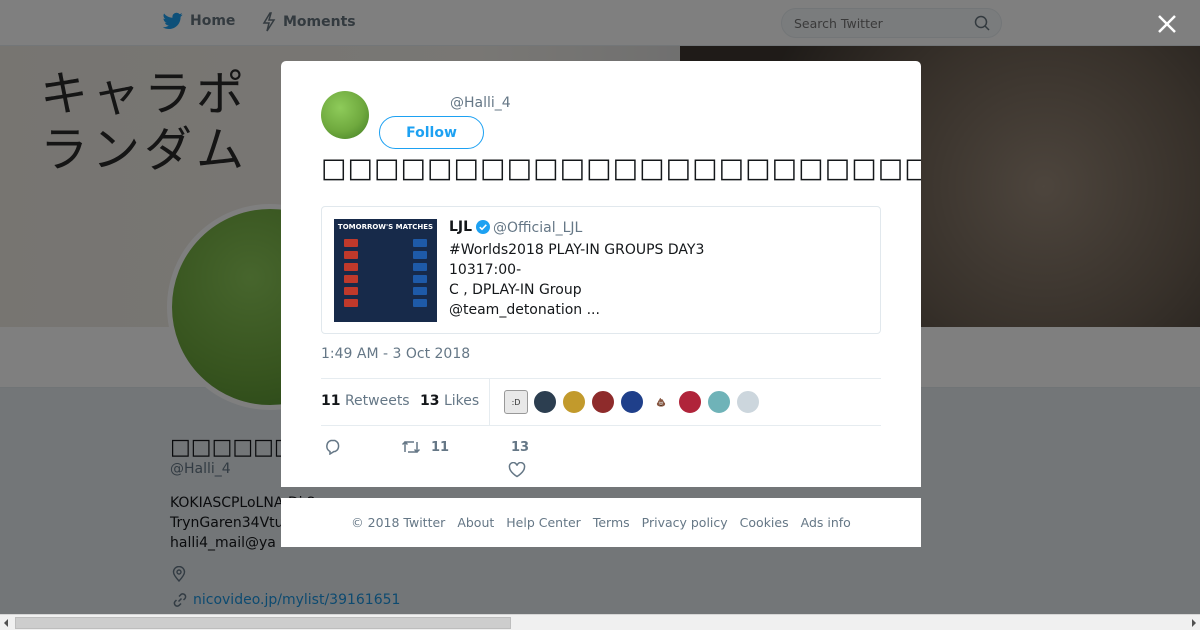  What do you see at coordinates (398, 522) in the screenshot?
I see `footer-copyright: © 2018 Twitter` at bounding box center [398, 522].